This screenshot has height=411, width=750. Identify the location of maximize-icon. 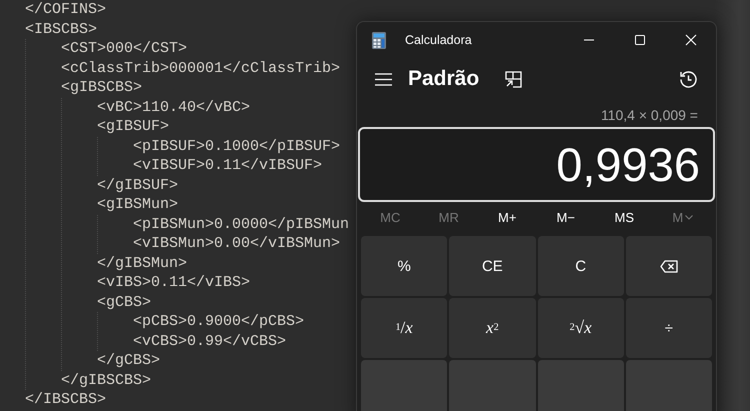
(640, 40).